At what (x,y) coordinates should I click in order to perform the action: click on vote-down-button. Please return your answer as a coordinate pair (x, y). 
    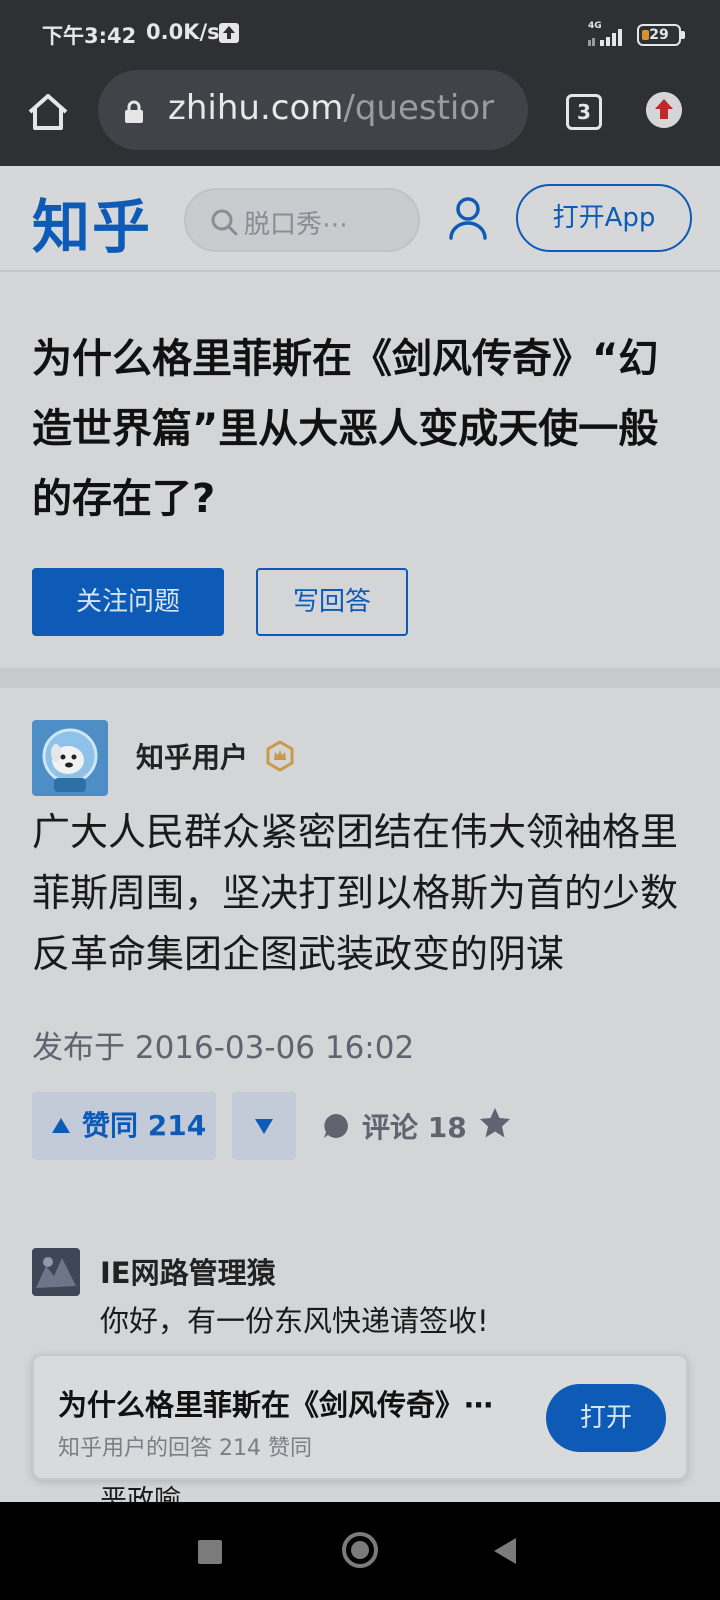
    Looking at the image, I should click on (264, 1126).